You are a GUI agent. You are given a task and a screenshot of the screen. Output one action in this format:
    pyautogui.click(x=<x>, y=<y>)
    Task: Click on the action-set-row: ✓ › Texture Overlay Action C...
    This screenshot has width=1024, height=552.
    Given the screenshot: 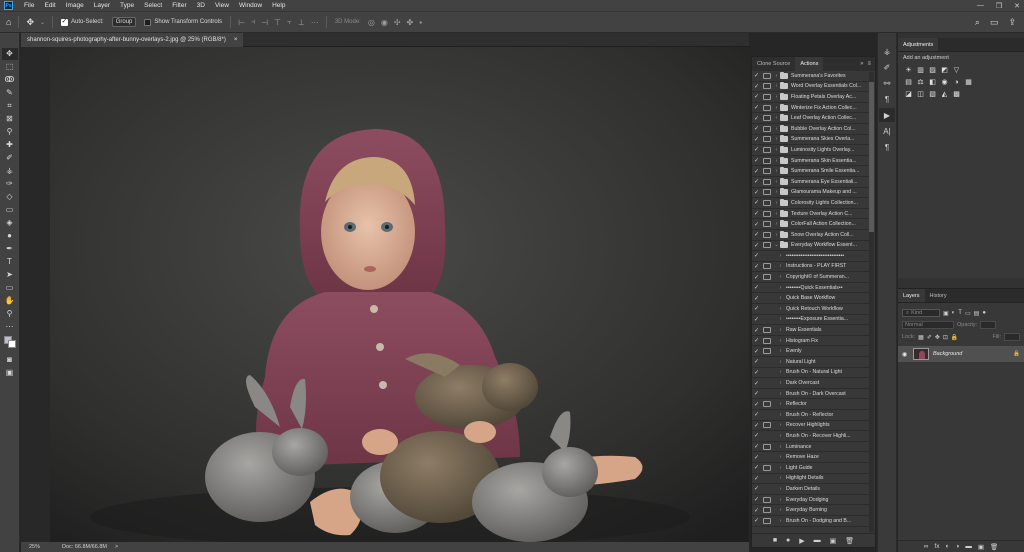 What is the action you would take?
    pyautogui.click(x=810, y=214)
    